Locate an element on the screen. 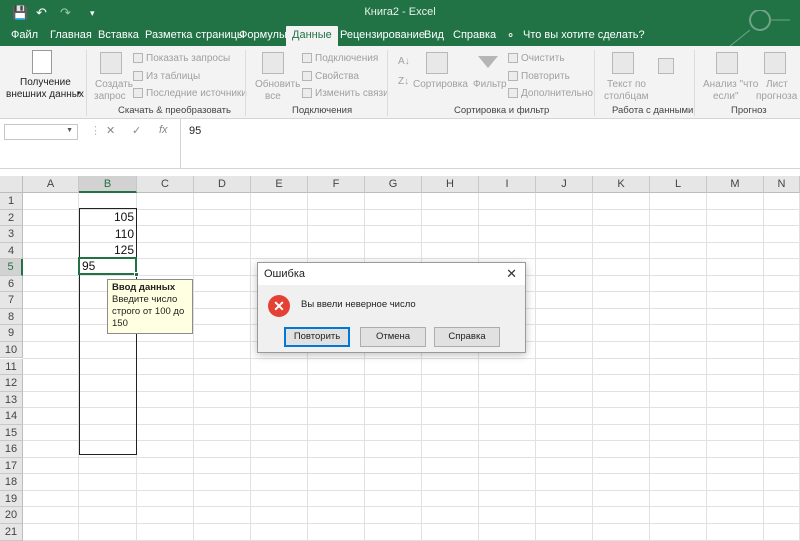  reapply-button: Повторить is located at coordinates (545, 76).